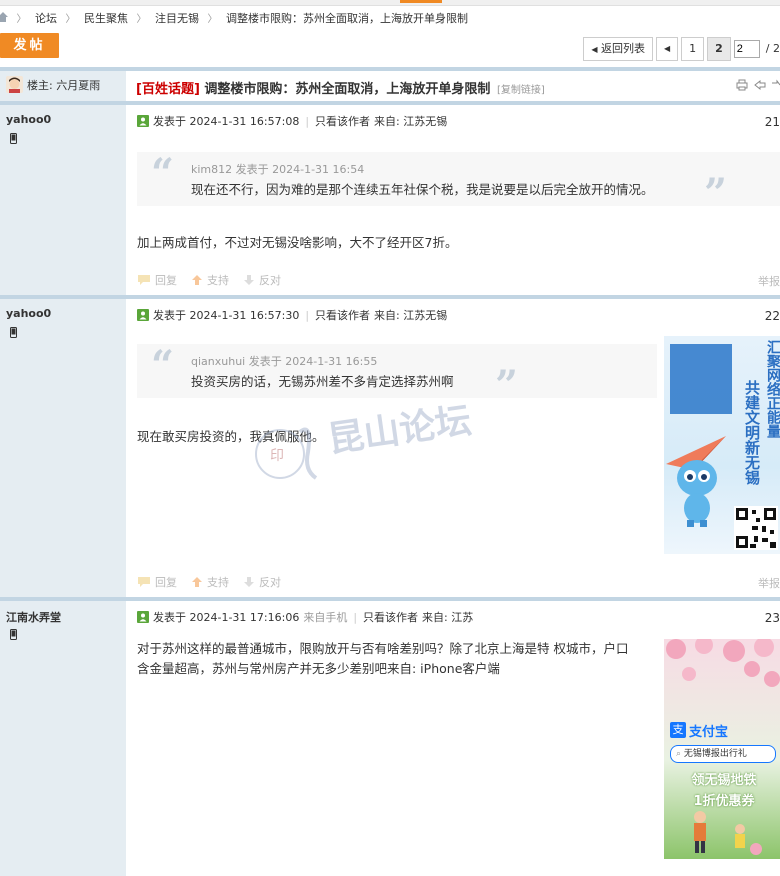 This screenshot has height=876, width=780. I want to click on floor-number: 21, so click(772, 122).